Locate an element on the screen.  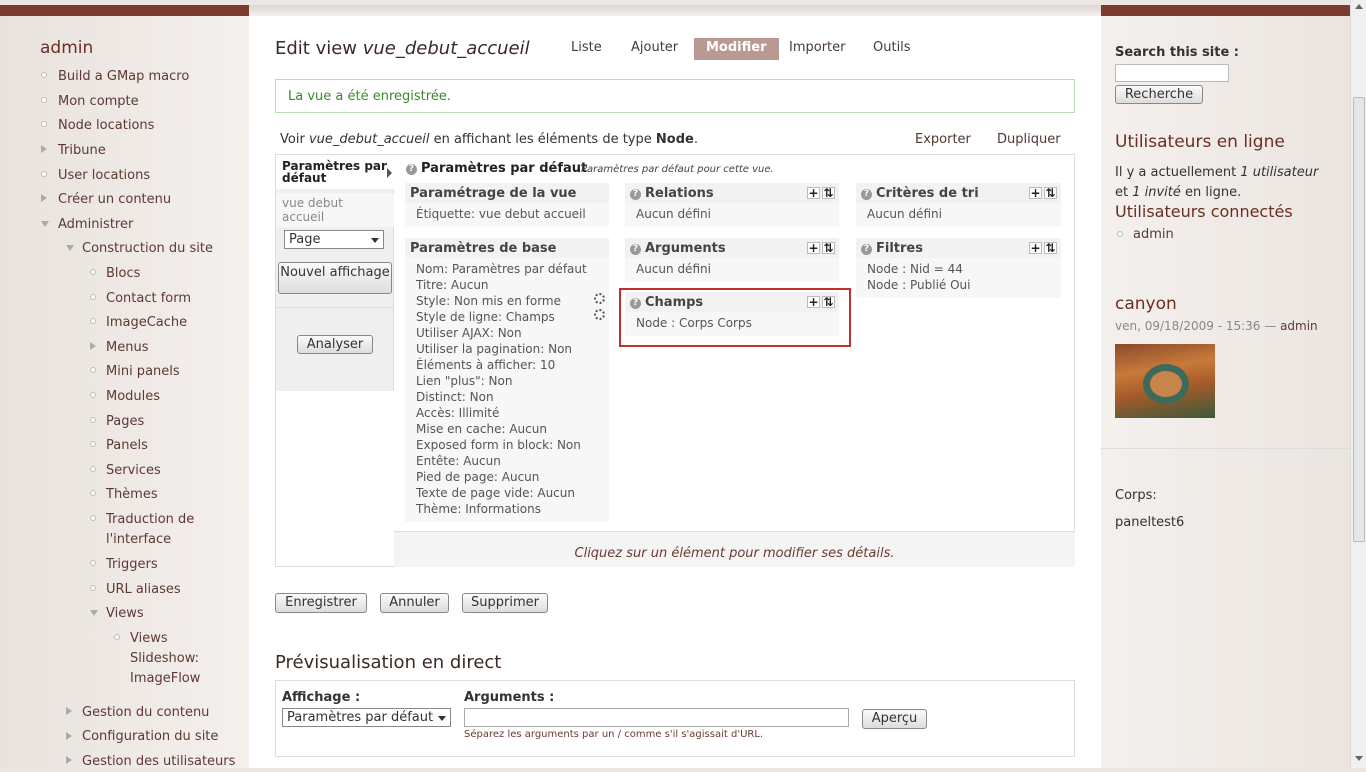
sidebar-title: admin is located at coordinates (67, 48).